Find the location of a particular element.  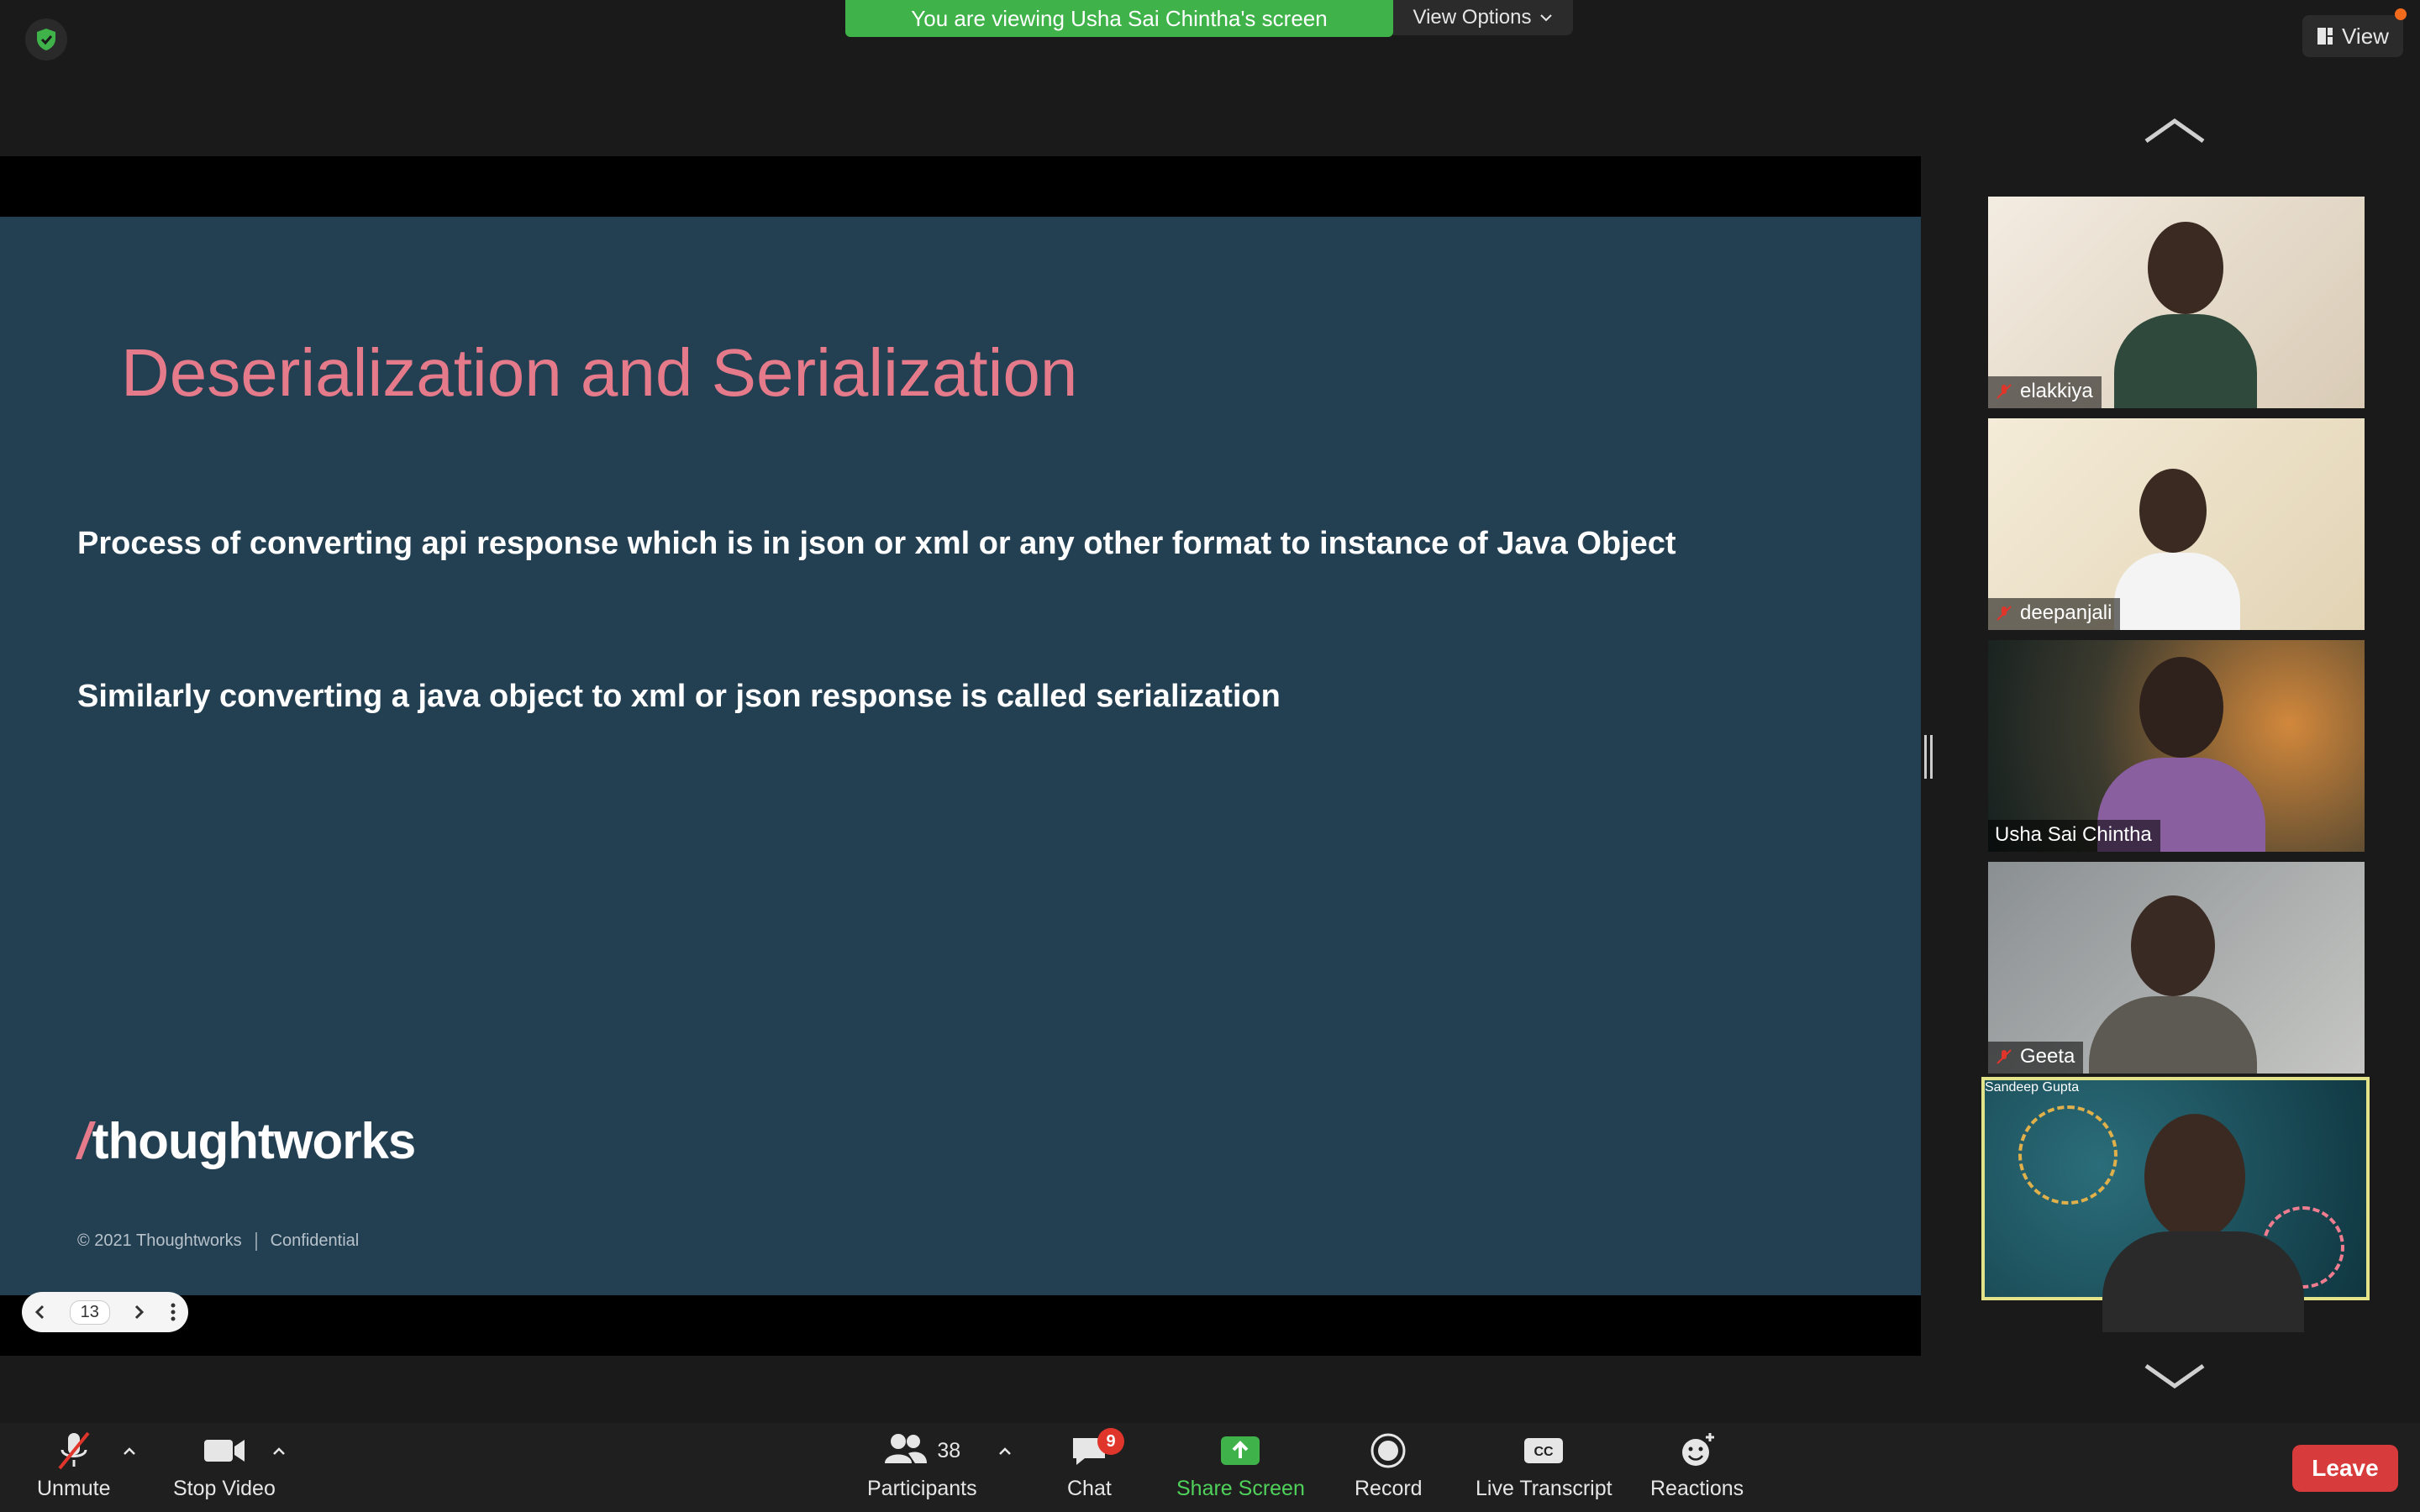

stop-video-button: Stop Video is located at coordinates (225, 1465).